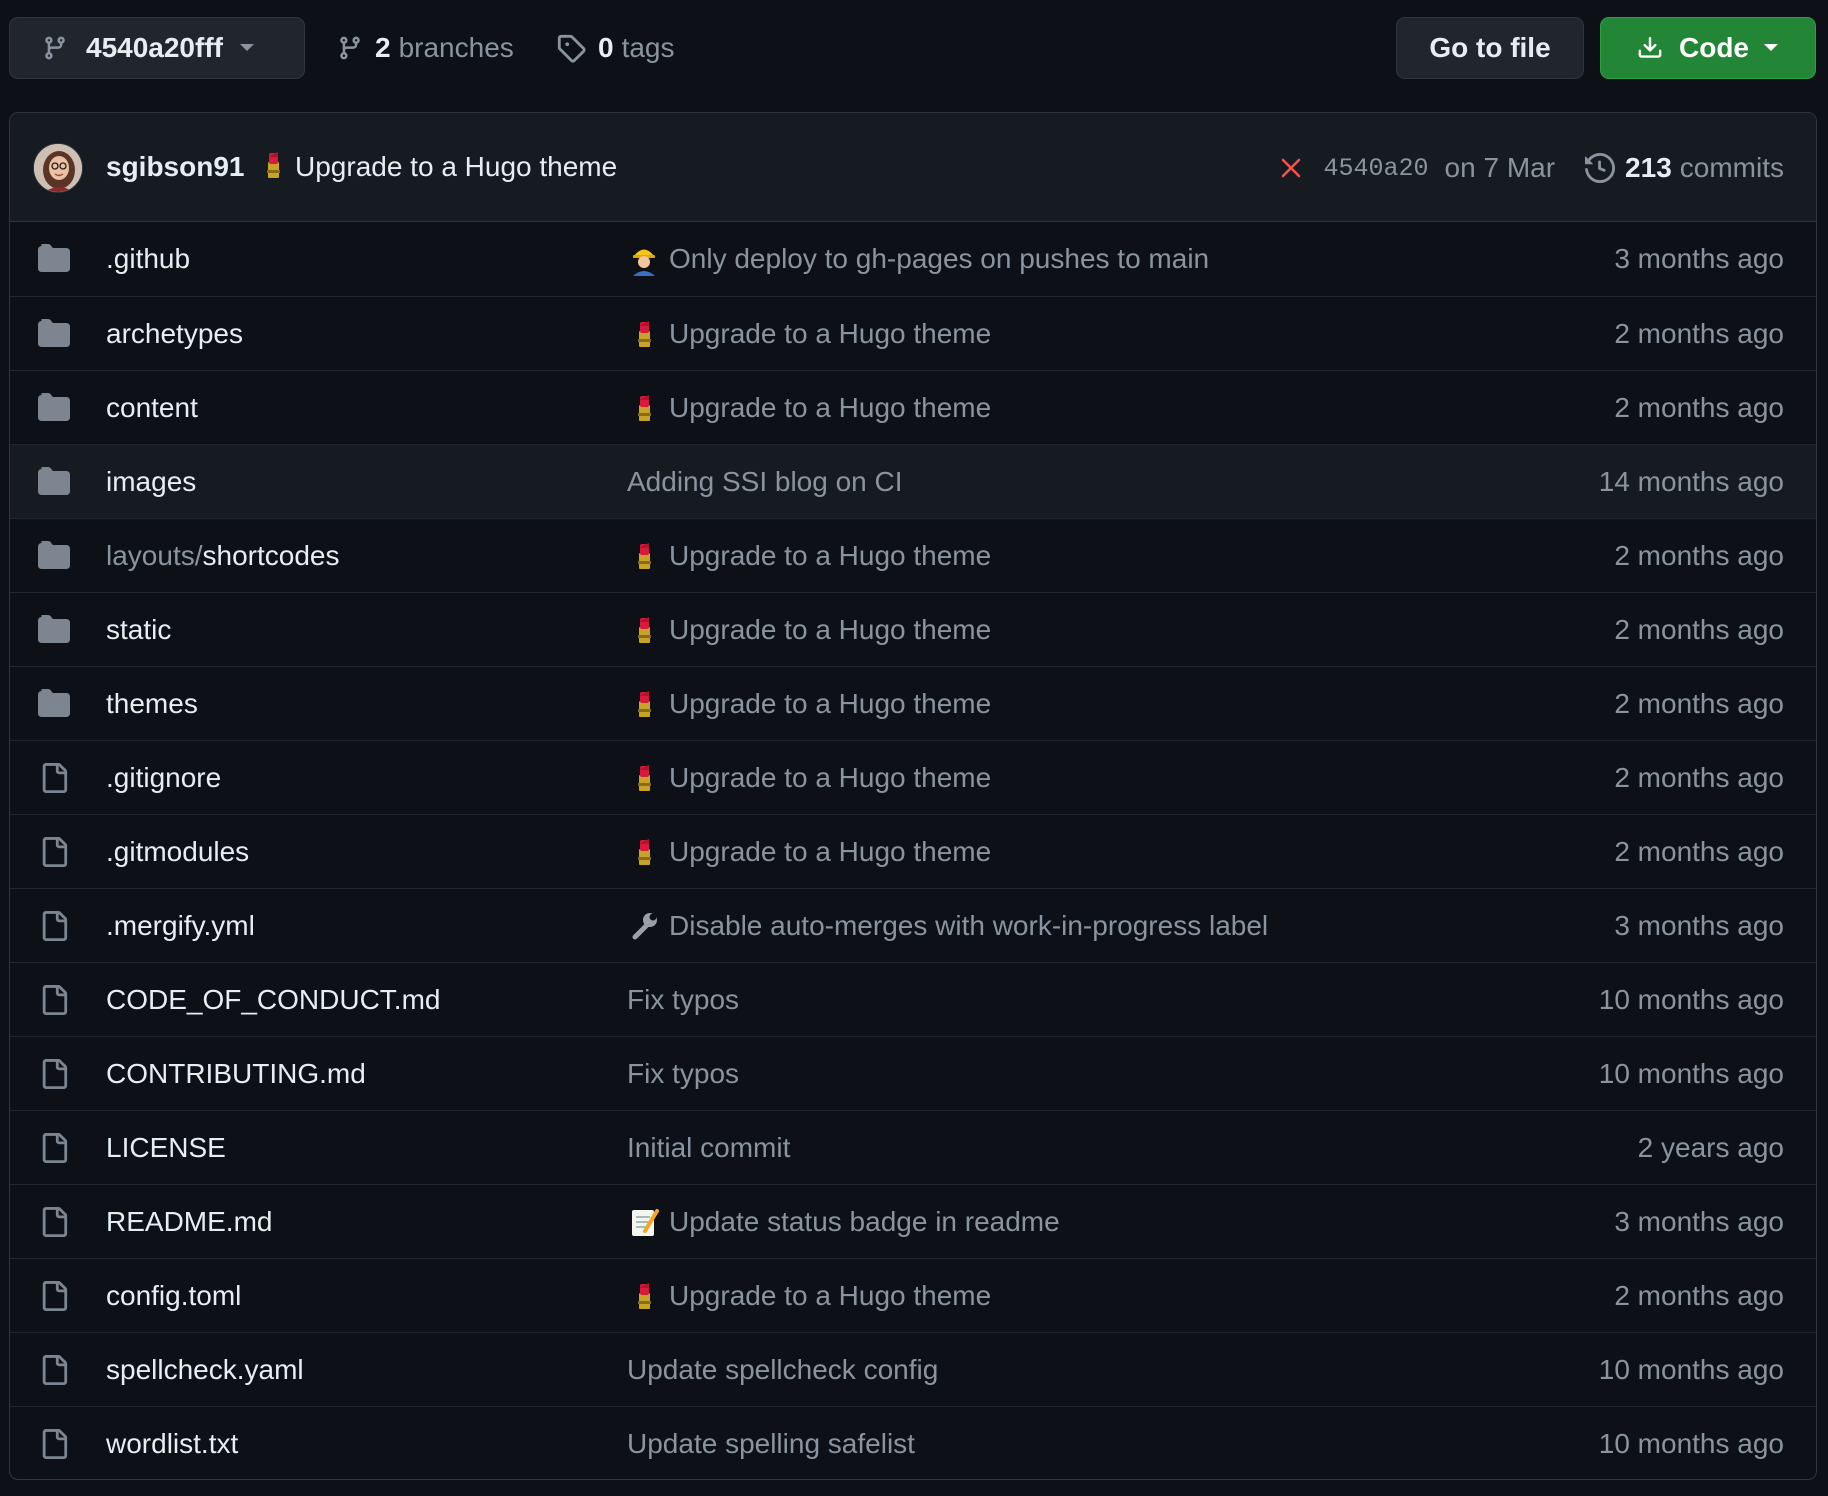  Describe the element at coordinates (148, 259) in the screenshot. I see `file-name-link: .github` at that location.